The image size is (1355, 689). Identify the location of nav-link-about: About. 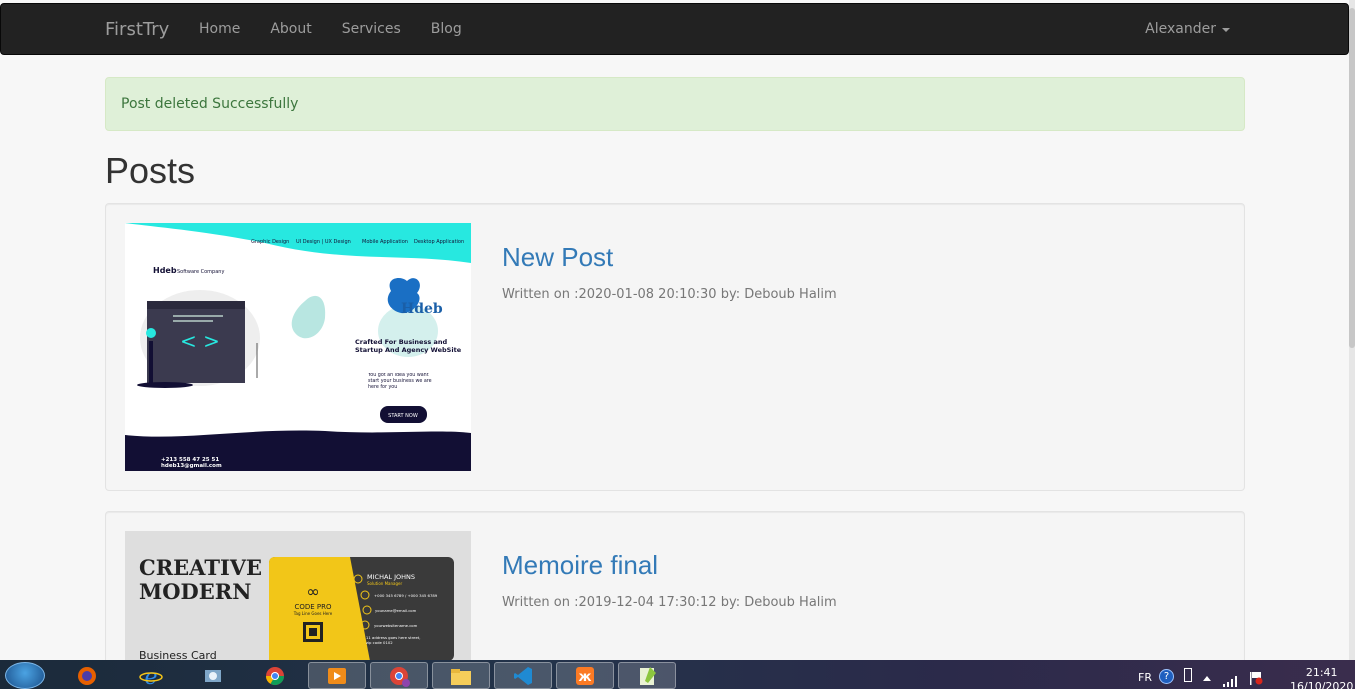
(290, 29).